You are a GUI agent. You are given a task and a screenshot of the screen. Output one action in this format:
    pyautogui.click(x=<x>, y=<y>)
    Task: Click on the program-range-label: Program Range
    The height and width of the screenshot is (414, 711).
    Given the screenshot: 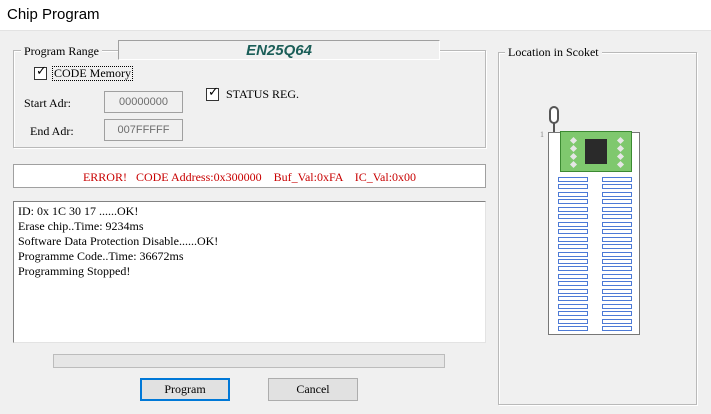 What is the action you would take?
    pyautogui.click(x=61, y=51)
    